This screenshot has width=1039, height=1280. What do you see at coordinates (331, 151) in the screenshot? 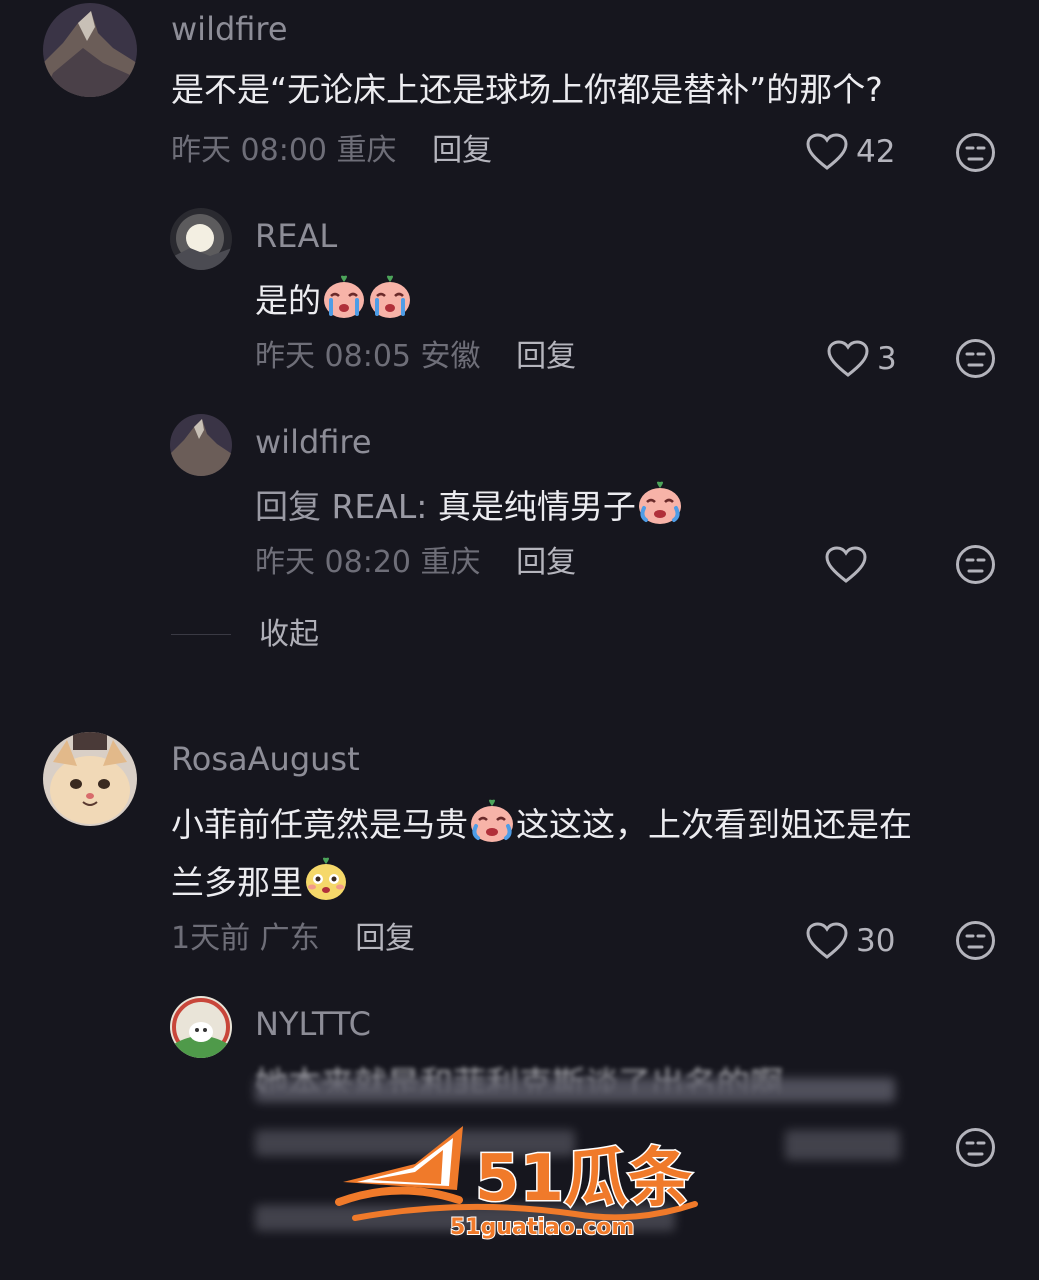
I see `comment-meta: 昨天 08:00 重庆 回复` at bounding box center [331, 151].